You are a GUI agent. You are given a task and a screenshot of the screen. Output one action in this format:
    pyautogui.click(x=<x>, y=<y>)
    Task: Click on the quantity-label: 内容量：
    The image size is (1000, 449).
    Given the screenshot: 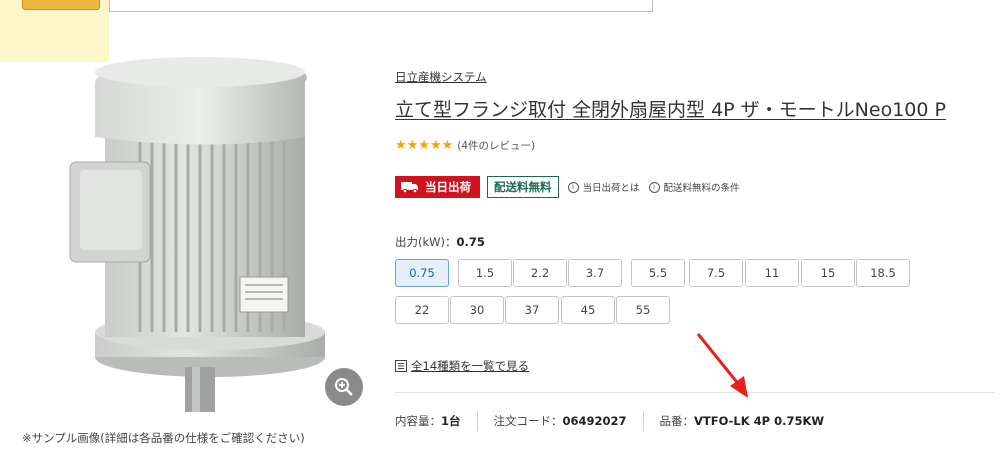 What is the action you would take?
    pyautogui.click(x=418, y=421)
    